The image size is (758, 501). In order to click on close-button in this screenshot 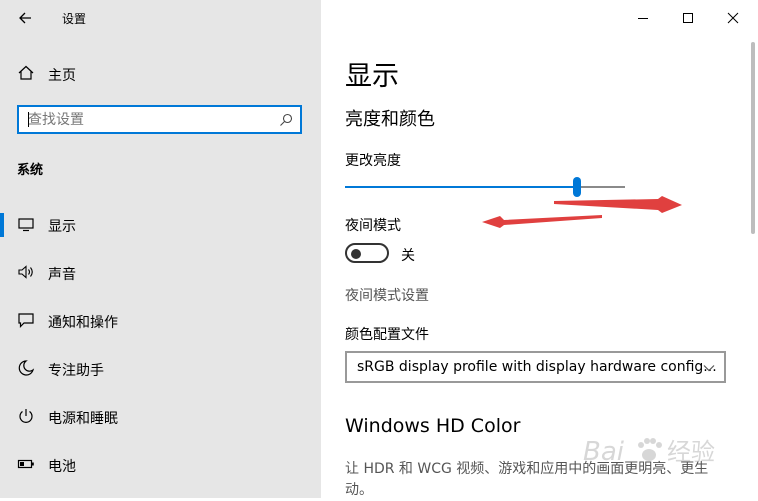, I will do `click(733, 18)`.